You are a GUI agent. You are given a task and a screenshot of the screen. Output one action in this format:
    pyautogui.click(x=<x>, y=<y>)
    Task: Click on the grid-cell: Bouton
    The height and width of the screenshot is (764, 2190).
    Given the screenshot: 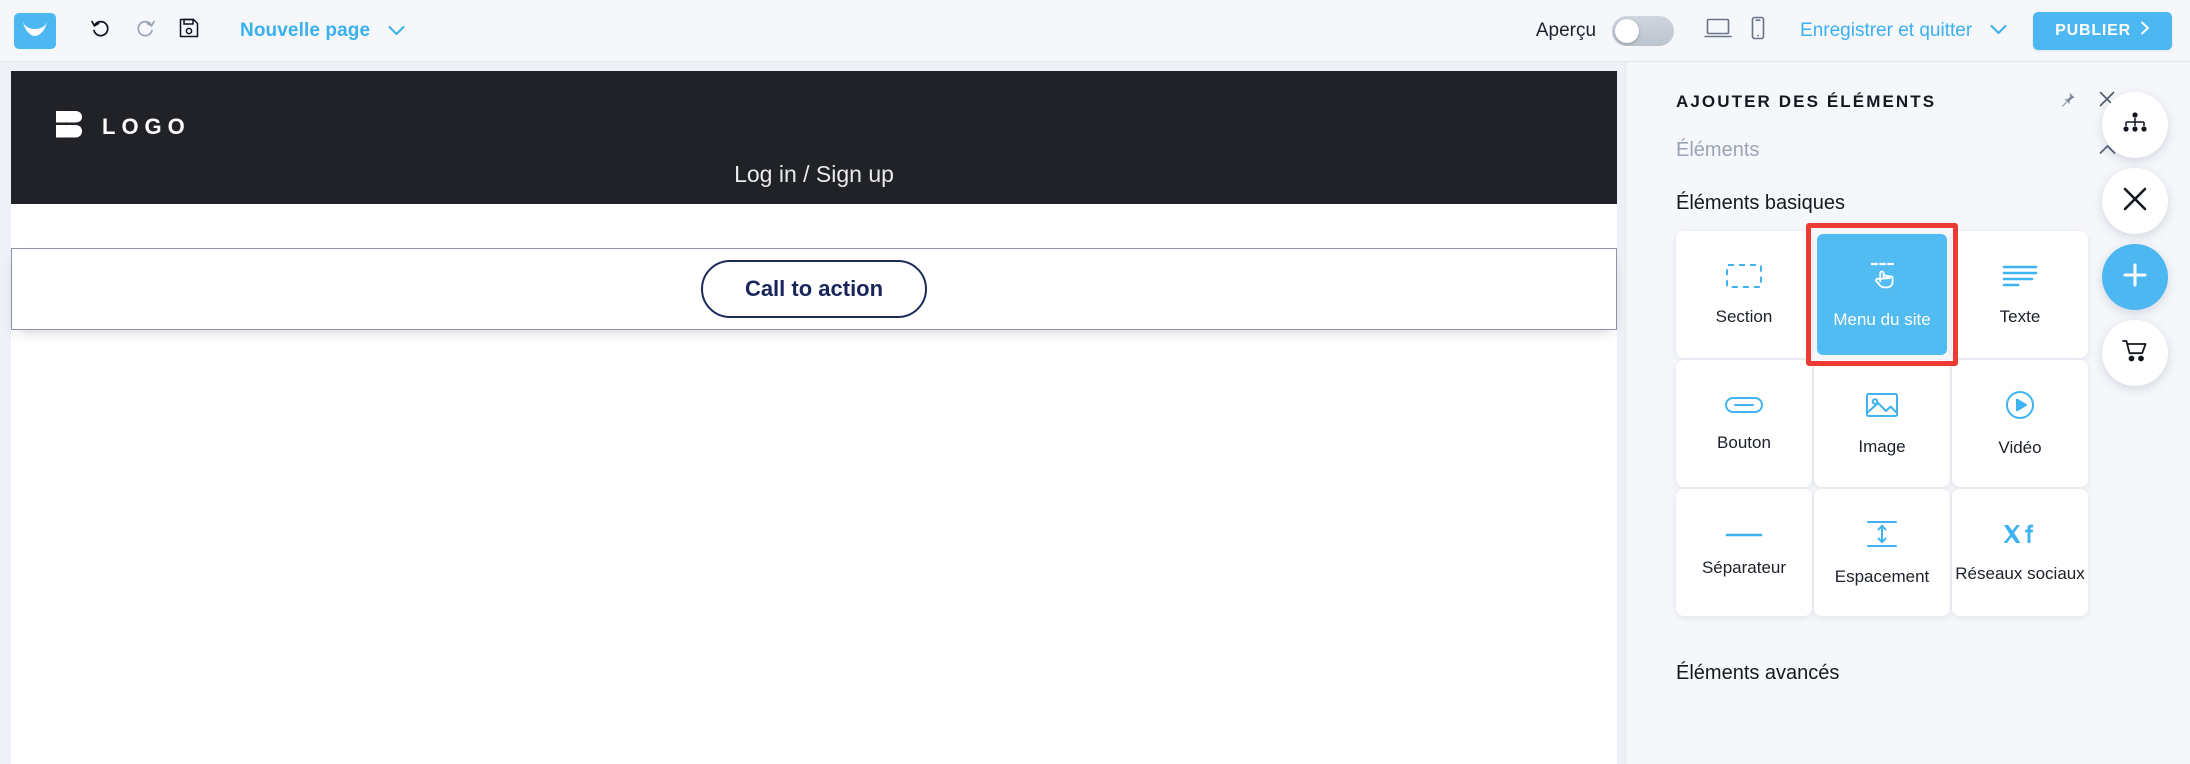 What is the action you would take?
    pyautogui.click(x=1744, y=423)
    